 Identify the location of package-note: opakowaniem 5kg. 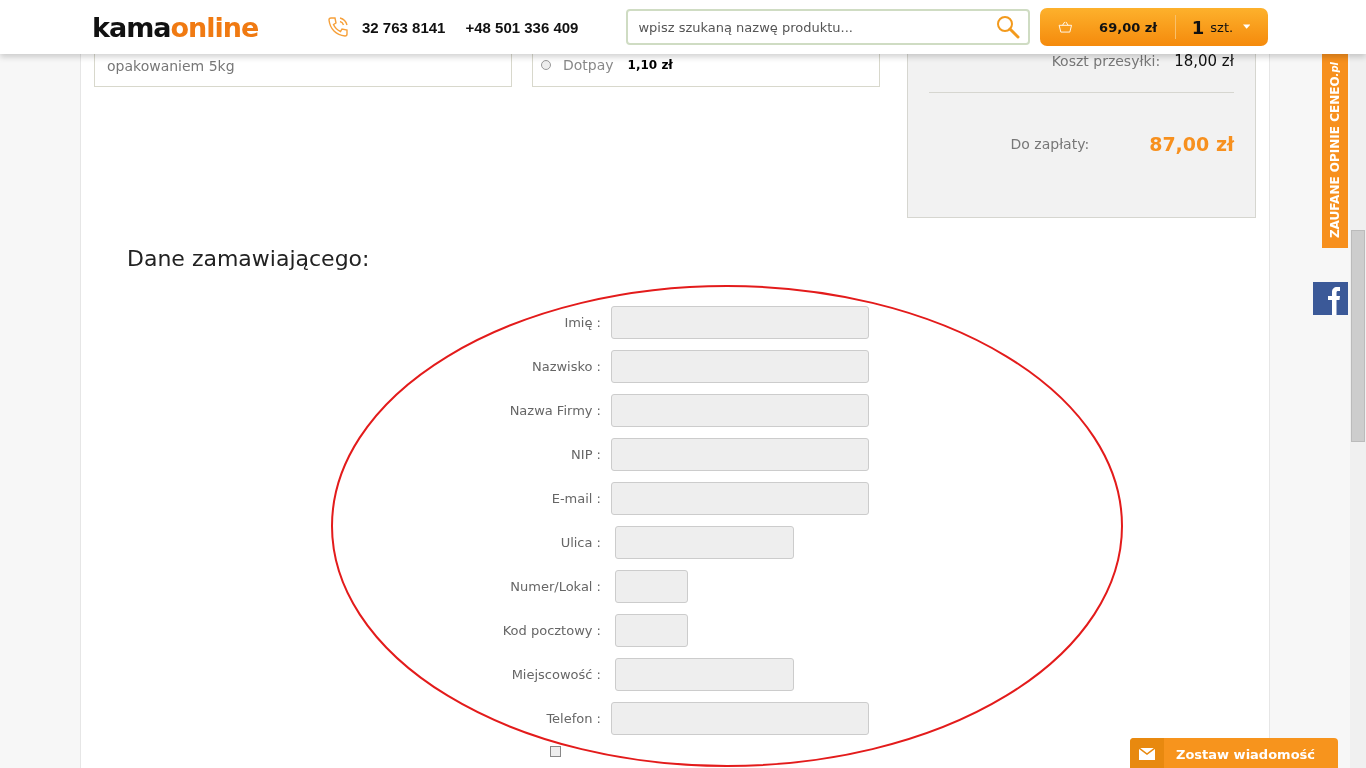
(171, 66).